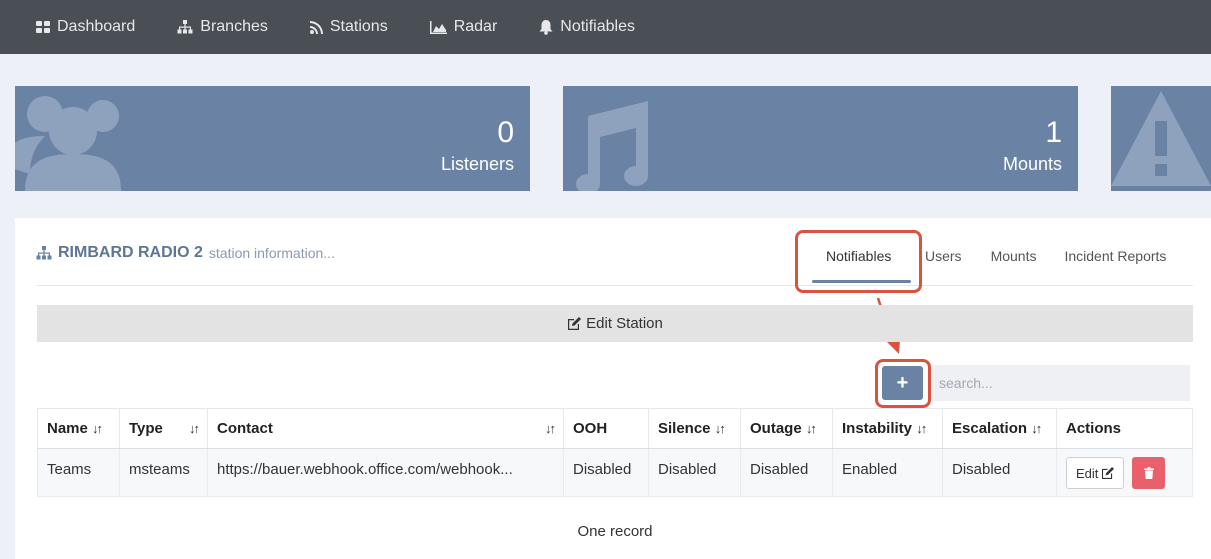 The height and width of the screenshot is (559, 1211). Describe the element at coordinates (1115, 256) in the screenshot. I see `tab-incident-reports: Incident Reports` at that location.